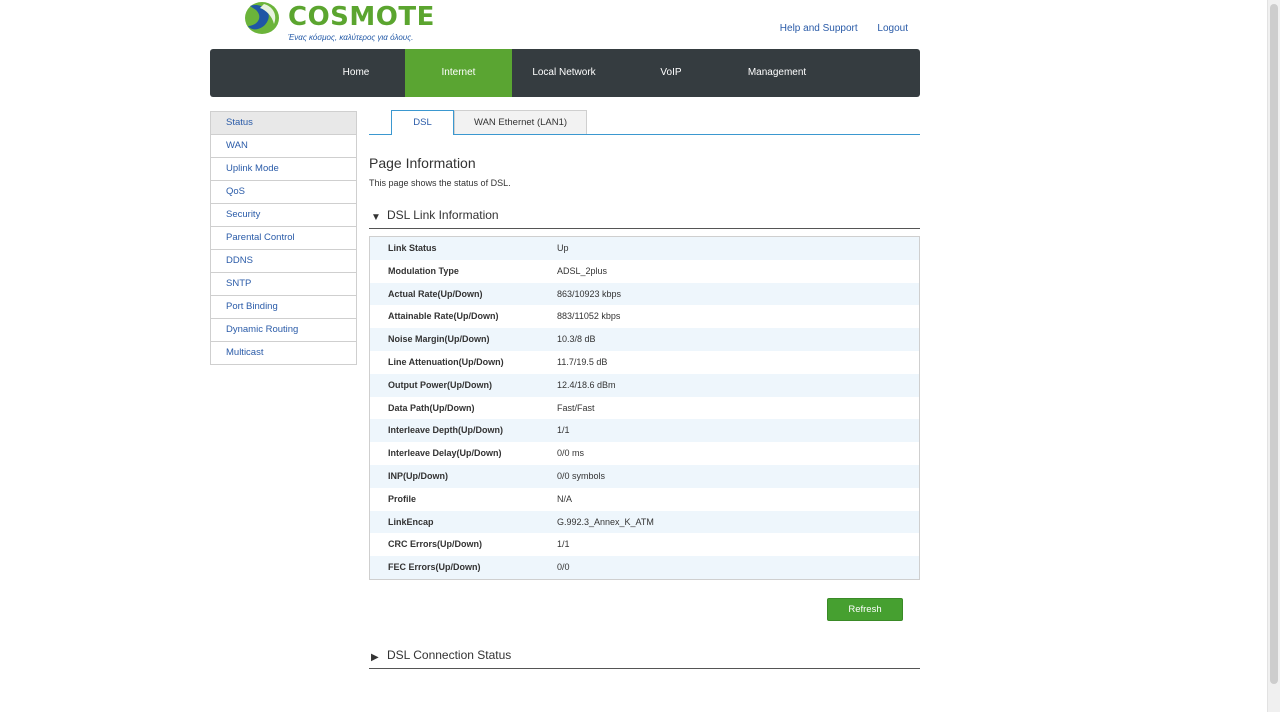  What do you see at coordinates (446, 430) in the screenshot?
I see `row-label: Interleave Depth(Up/Down)` at bounding box center [446, 430].